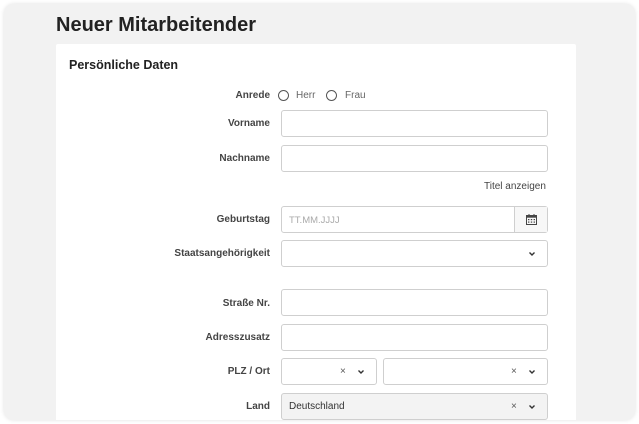 The height and width of the screenshot is (424, 639). What do you see at coordinates (306, 95) in the screenshot?
I see `radio-herr-label: Herr` at bounding box center [306, 95].